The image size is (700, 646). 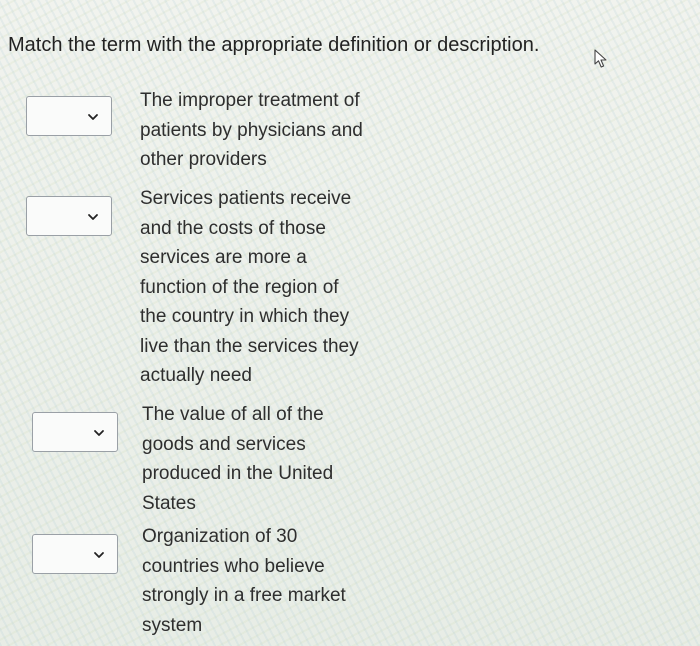 What do you see at coordinates (203, 159) in the screenshot?
I see `definition-line: other providers` at bounding box center [203, 159].